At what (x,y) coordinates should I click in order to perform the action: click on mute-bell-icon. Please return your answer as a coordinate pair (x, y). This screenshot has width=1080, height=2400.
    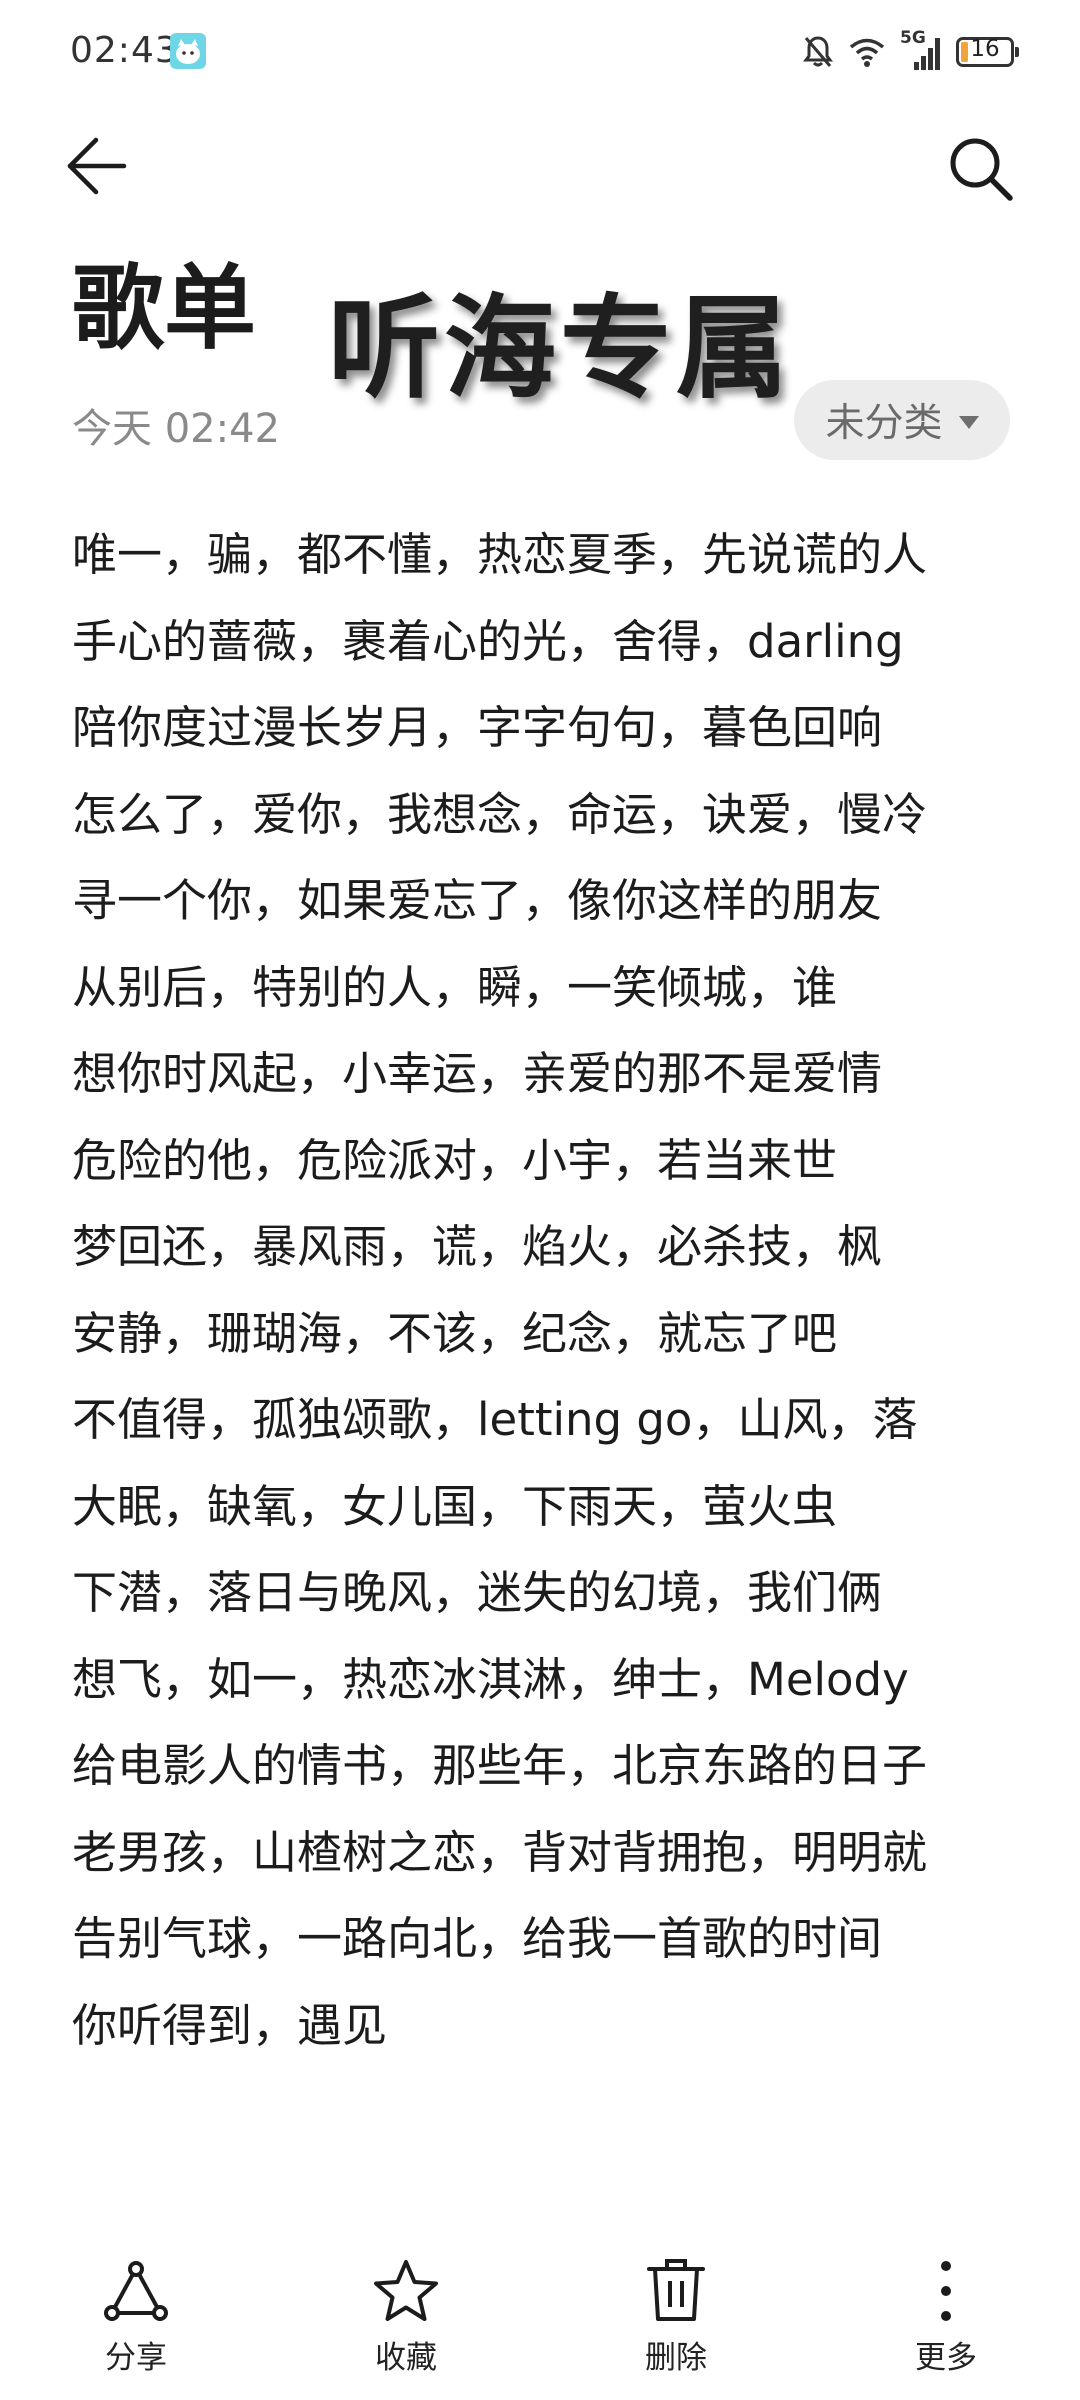
    Looking at the image, I should click on (818, 52).